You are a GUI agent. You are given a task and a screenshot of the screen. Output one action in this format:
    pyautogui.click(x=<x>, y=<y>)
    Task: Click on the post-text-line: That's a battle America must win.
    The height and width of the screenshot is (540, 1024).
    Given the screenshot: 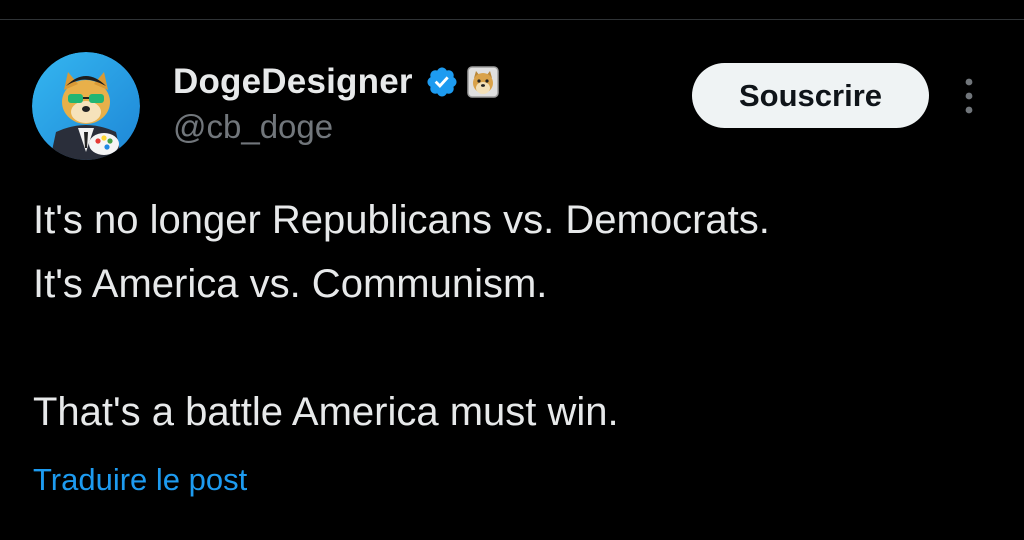 What is the action you would take?
    pyautogui.click(x=326, y=412)
    